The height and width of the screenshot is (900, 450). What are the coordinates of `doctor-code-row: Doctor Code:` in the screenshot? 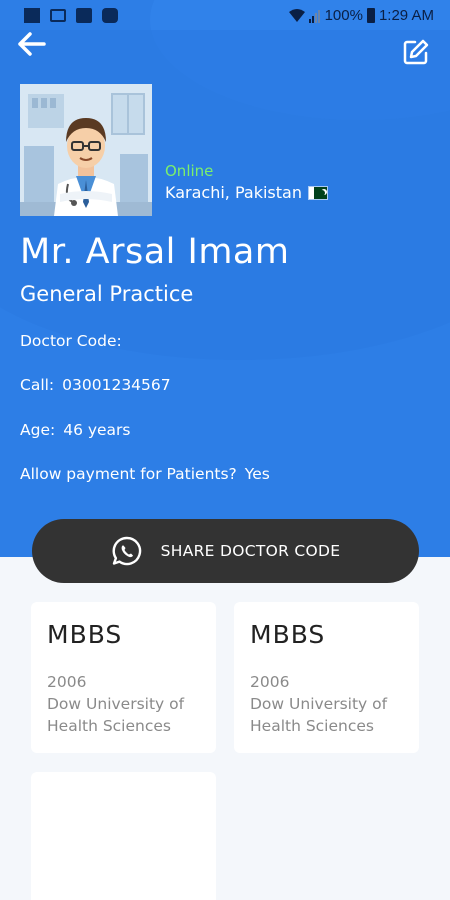 It's located at (75, 341).